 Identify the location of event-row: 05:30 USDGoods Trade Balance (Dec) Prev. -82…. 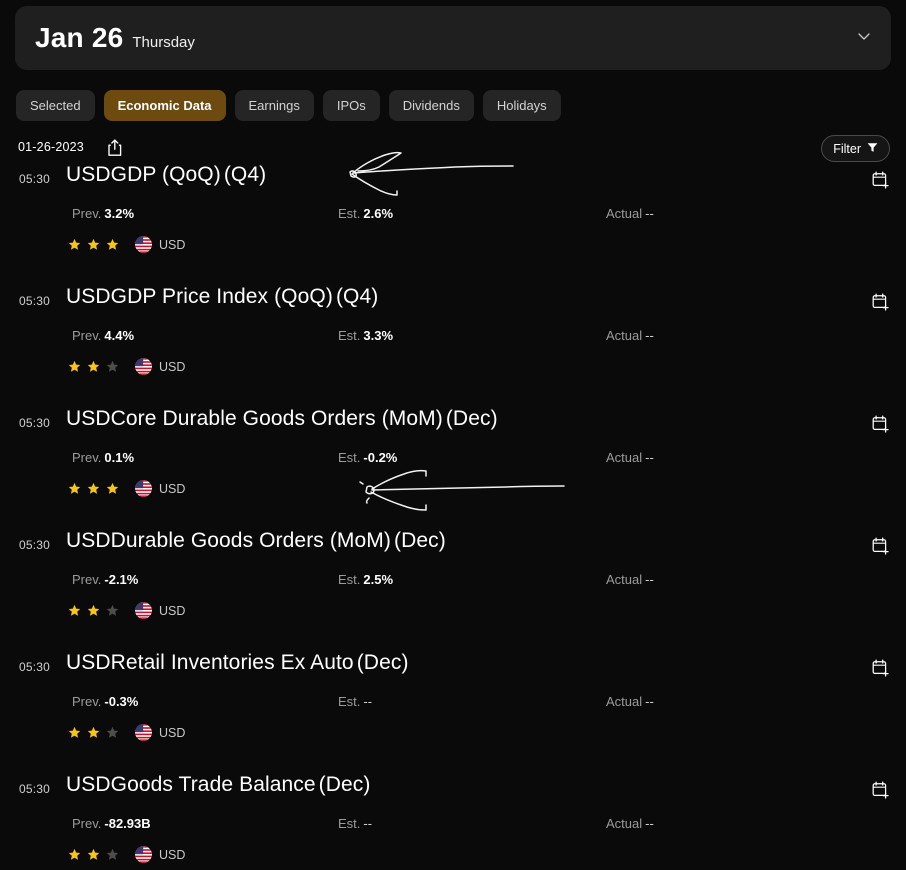
(453, 821).